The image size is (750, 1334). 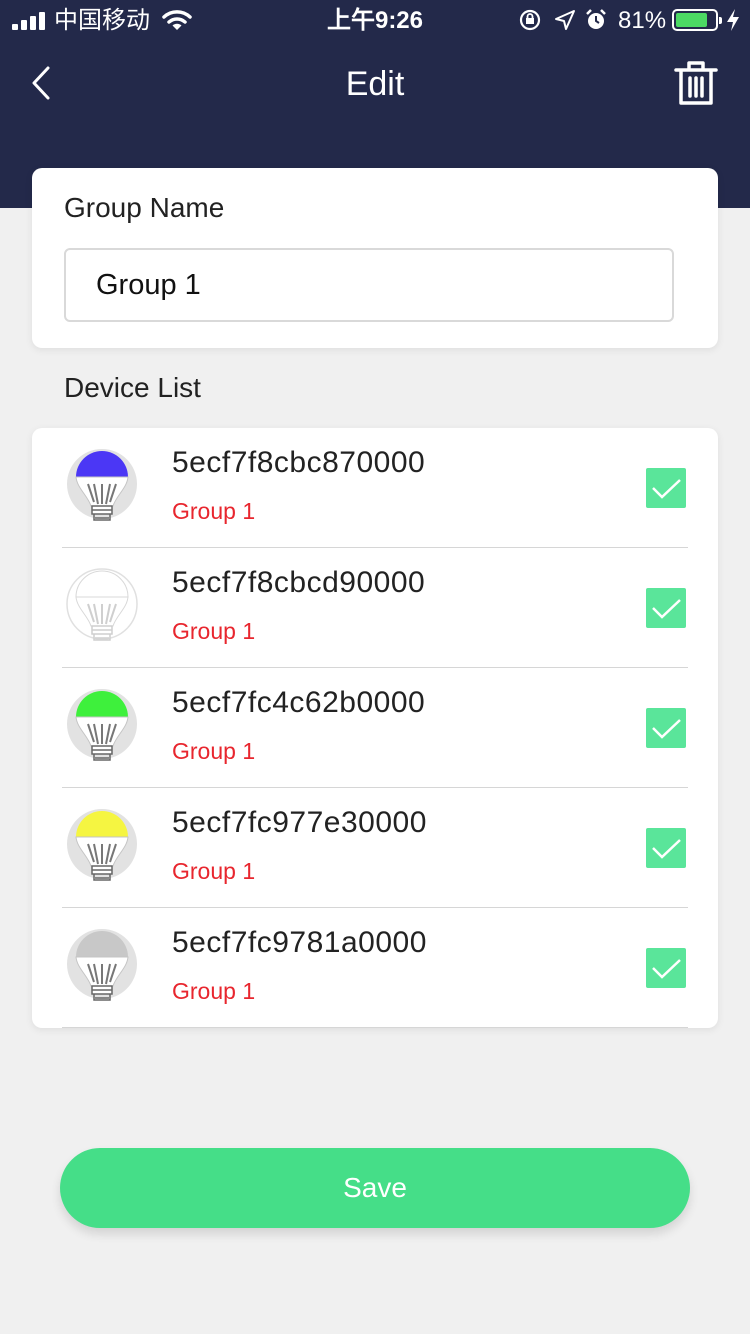 I want to click on charging-bolt-icon, so click(x=733, y=20).